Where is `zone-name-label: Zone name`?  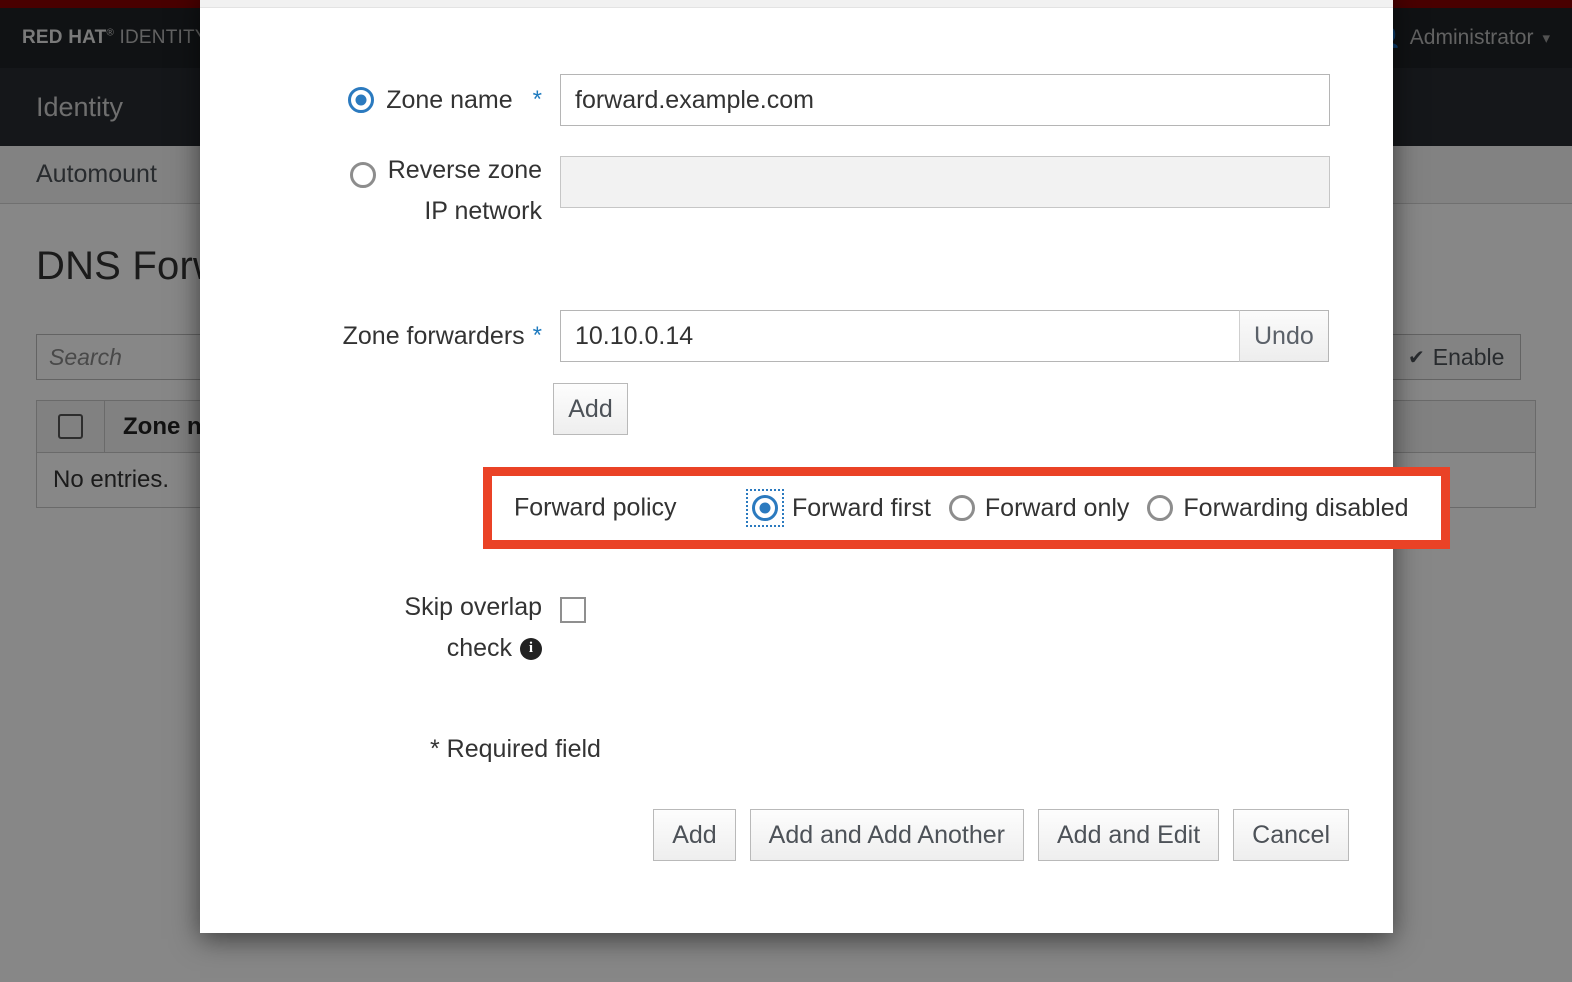
zone-name-label: Zone name is located at coordinates (449, 99).